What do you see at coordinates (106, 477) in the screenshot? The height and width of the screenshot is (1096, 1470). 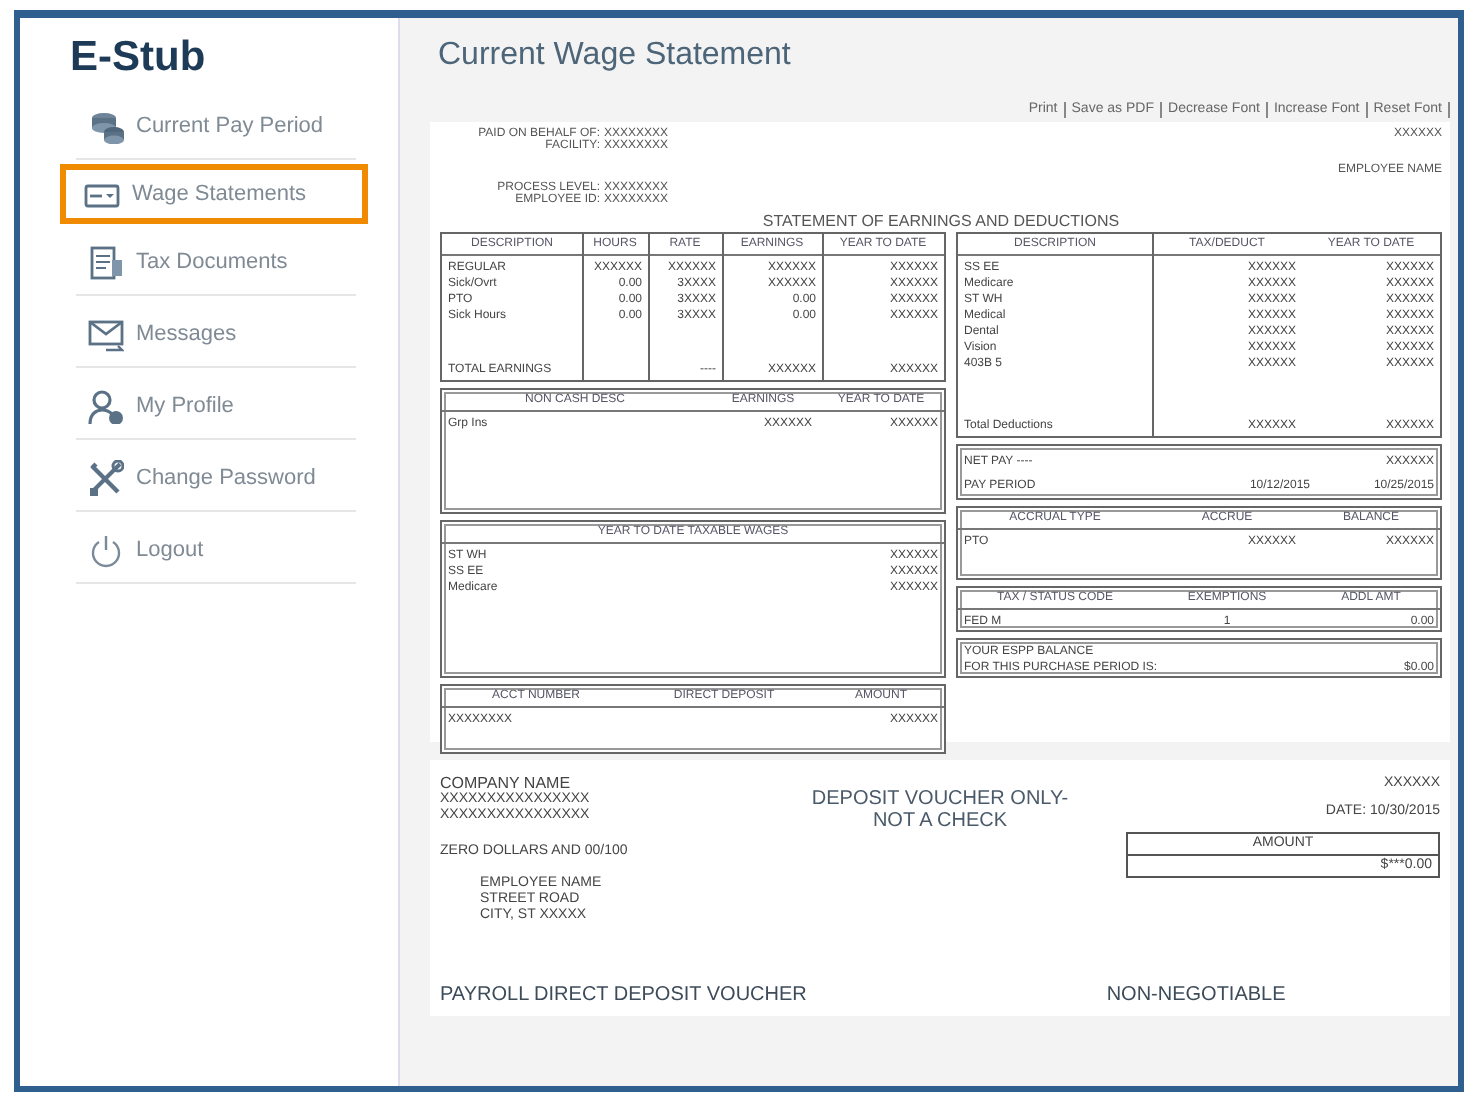 I see `tools-icon` at bounding box center [106, 477].